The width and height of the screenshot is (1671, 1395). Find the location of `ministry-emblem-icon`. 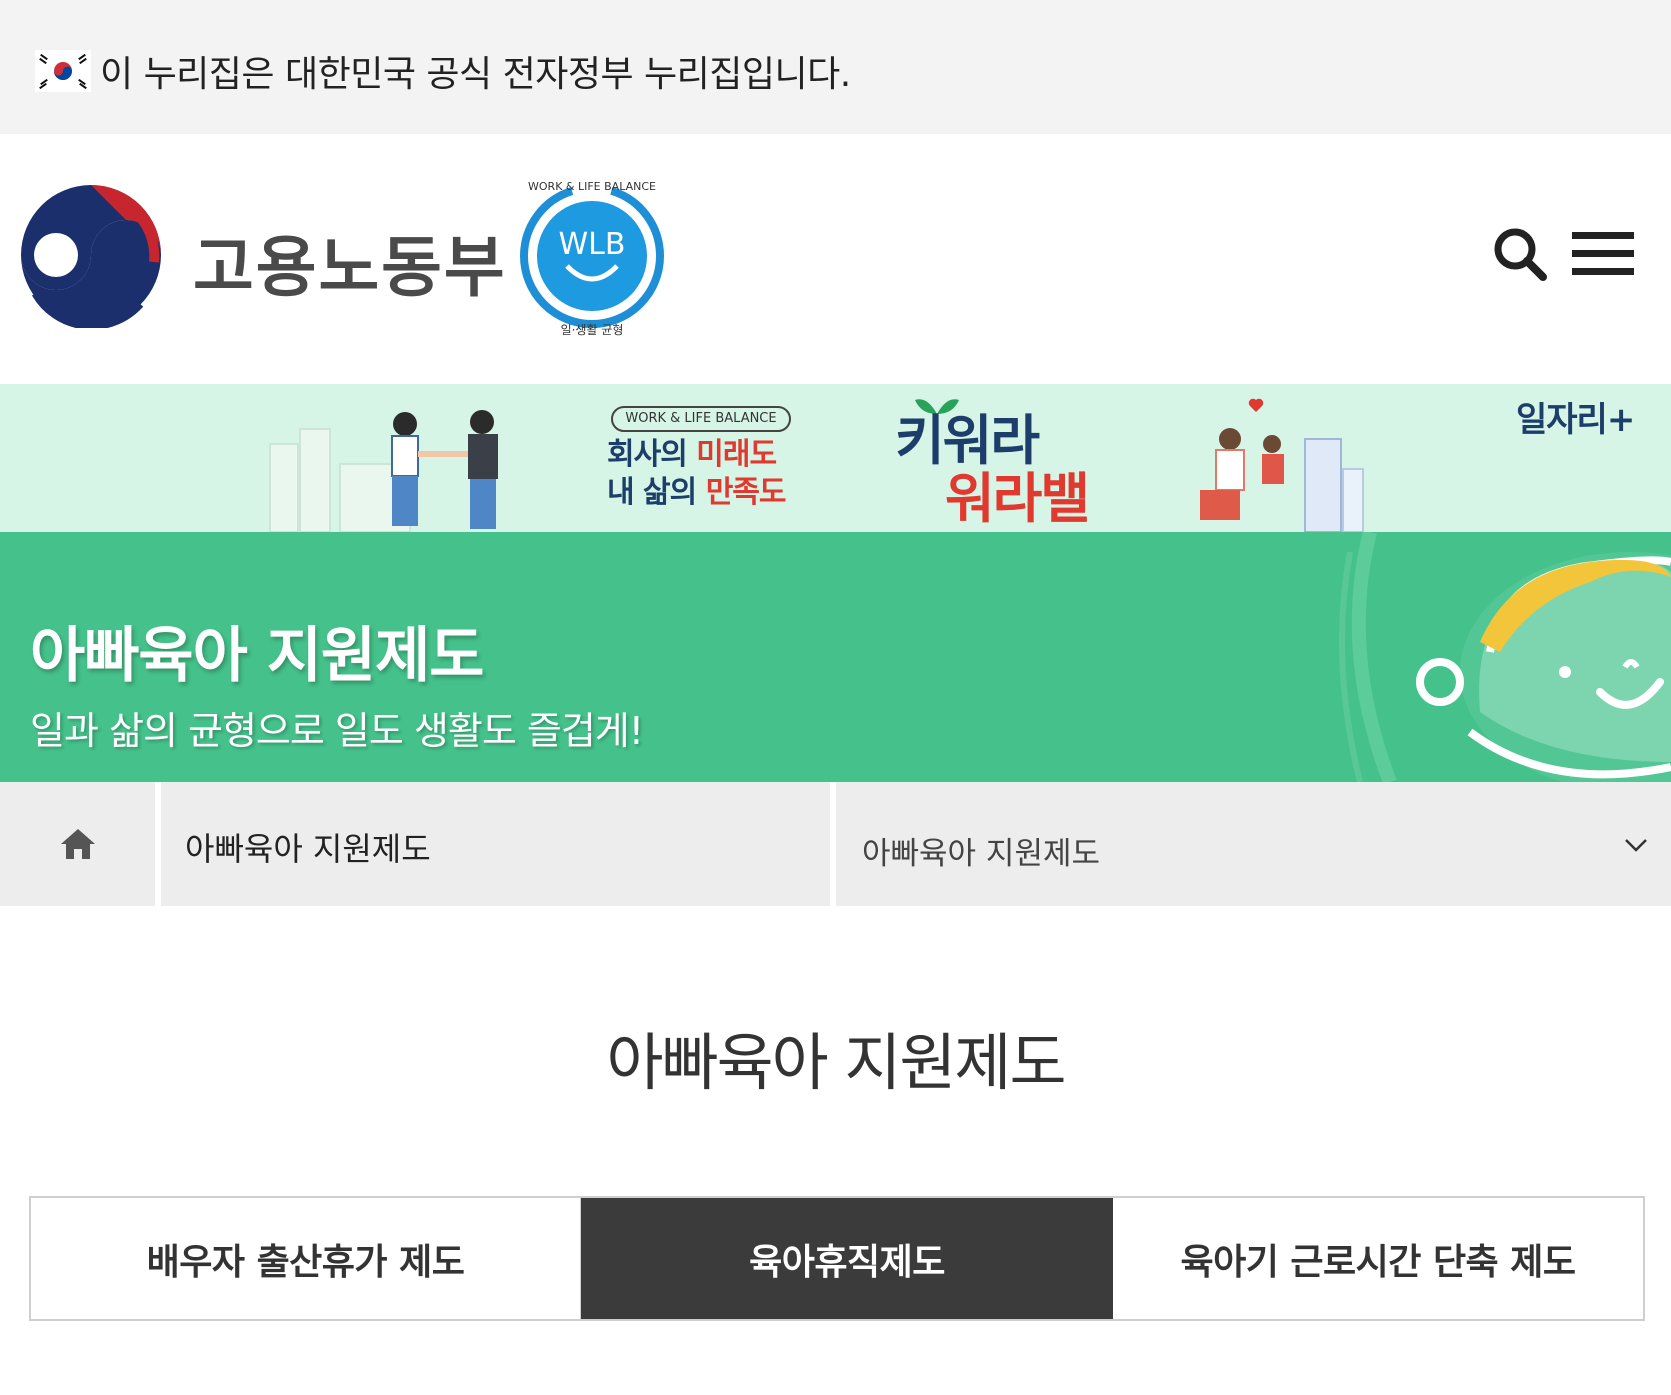

ministry-emblem-icon is located at coordinates (91, 255).